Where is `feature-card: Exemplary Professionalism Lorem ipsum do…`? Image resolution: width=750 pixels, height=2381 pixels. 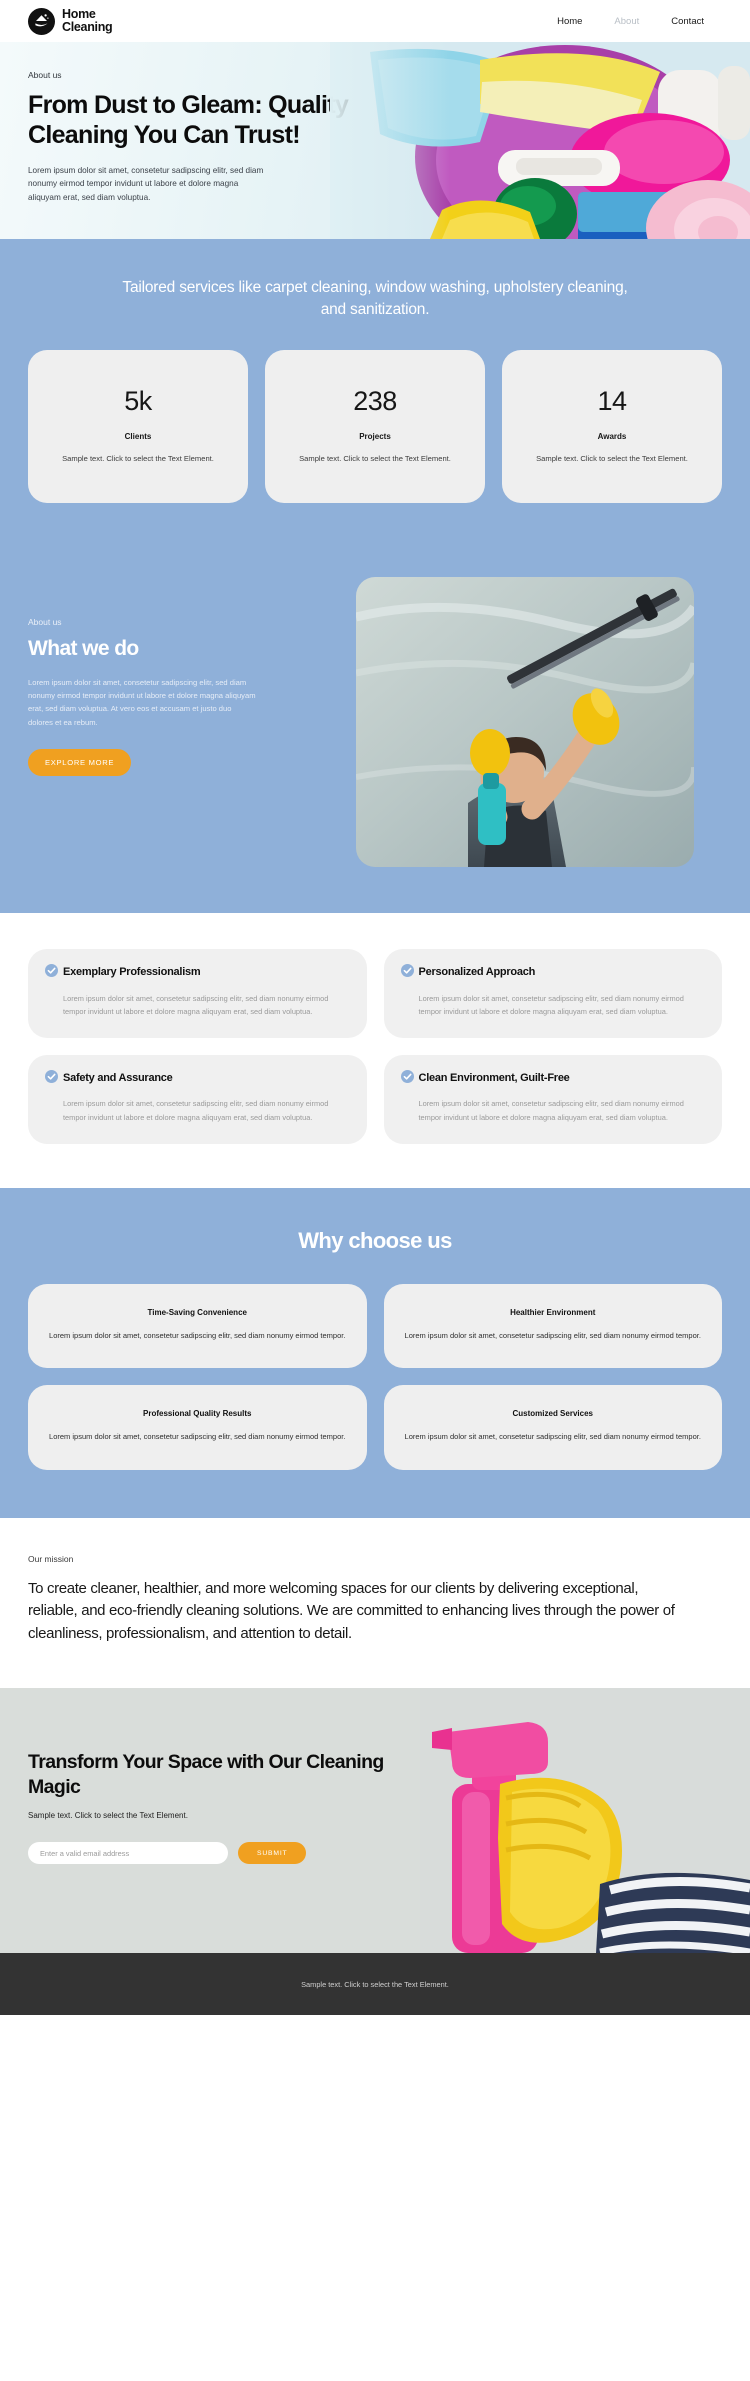
feature-card: Exemplary Professionalism Lorem ipsum do… is located at coordinates (197, 993).